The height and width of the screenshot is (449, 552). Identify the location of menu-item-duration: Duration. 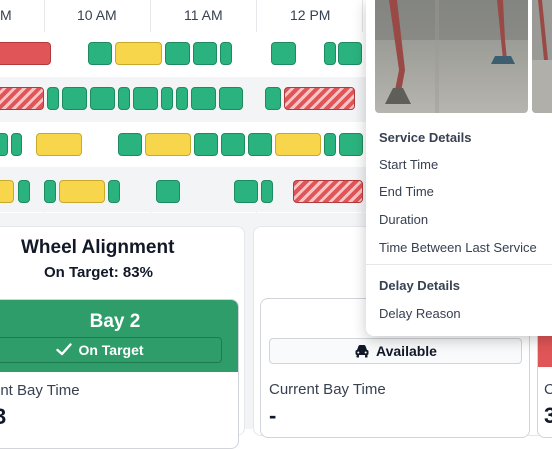
(403, 219).